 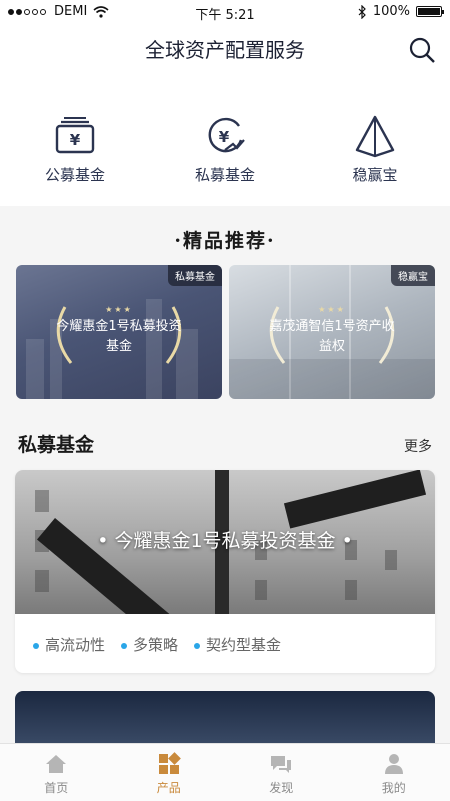 I want to click on yen-growth-icon: ¥, so click(x=225, y=136).